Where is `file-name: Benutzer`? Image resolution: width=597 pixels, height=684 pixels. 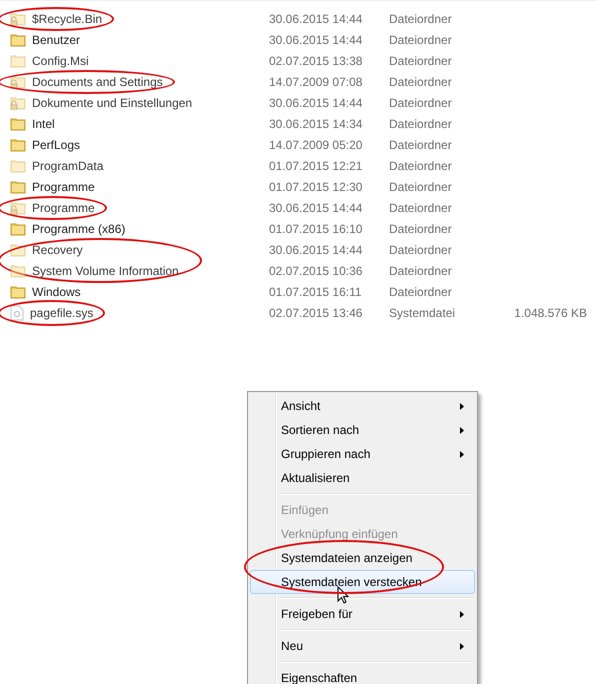 file-name: Benutzer is located at coordinates (56, 39).